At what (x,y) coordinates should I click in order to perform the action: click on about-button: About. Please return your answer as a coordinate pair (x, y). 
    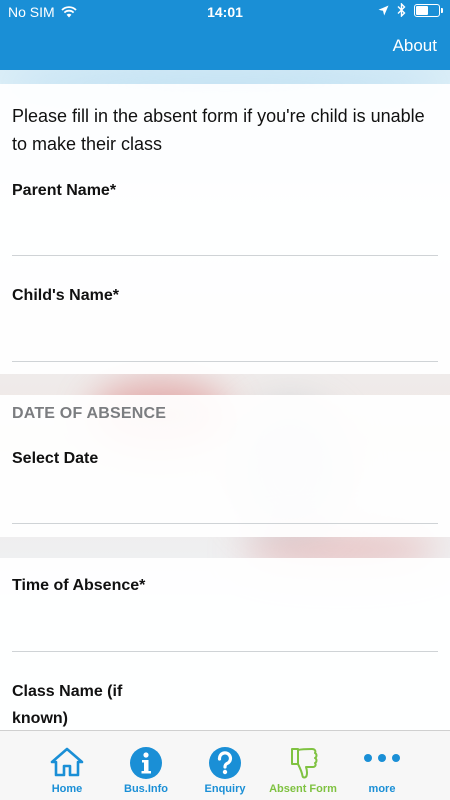
    Looking at the image, I should click on (415, 46).